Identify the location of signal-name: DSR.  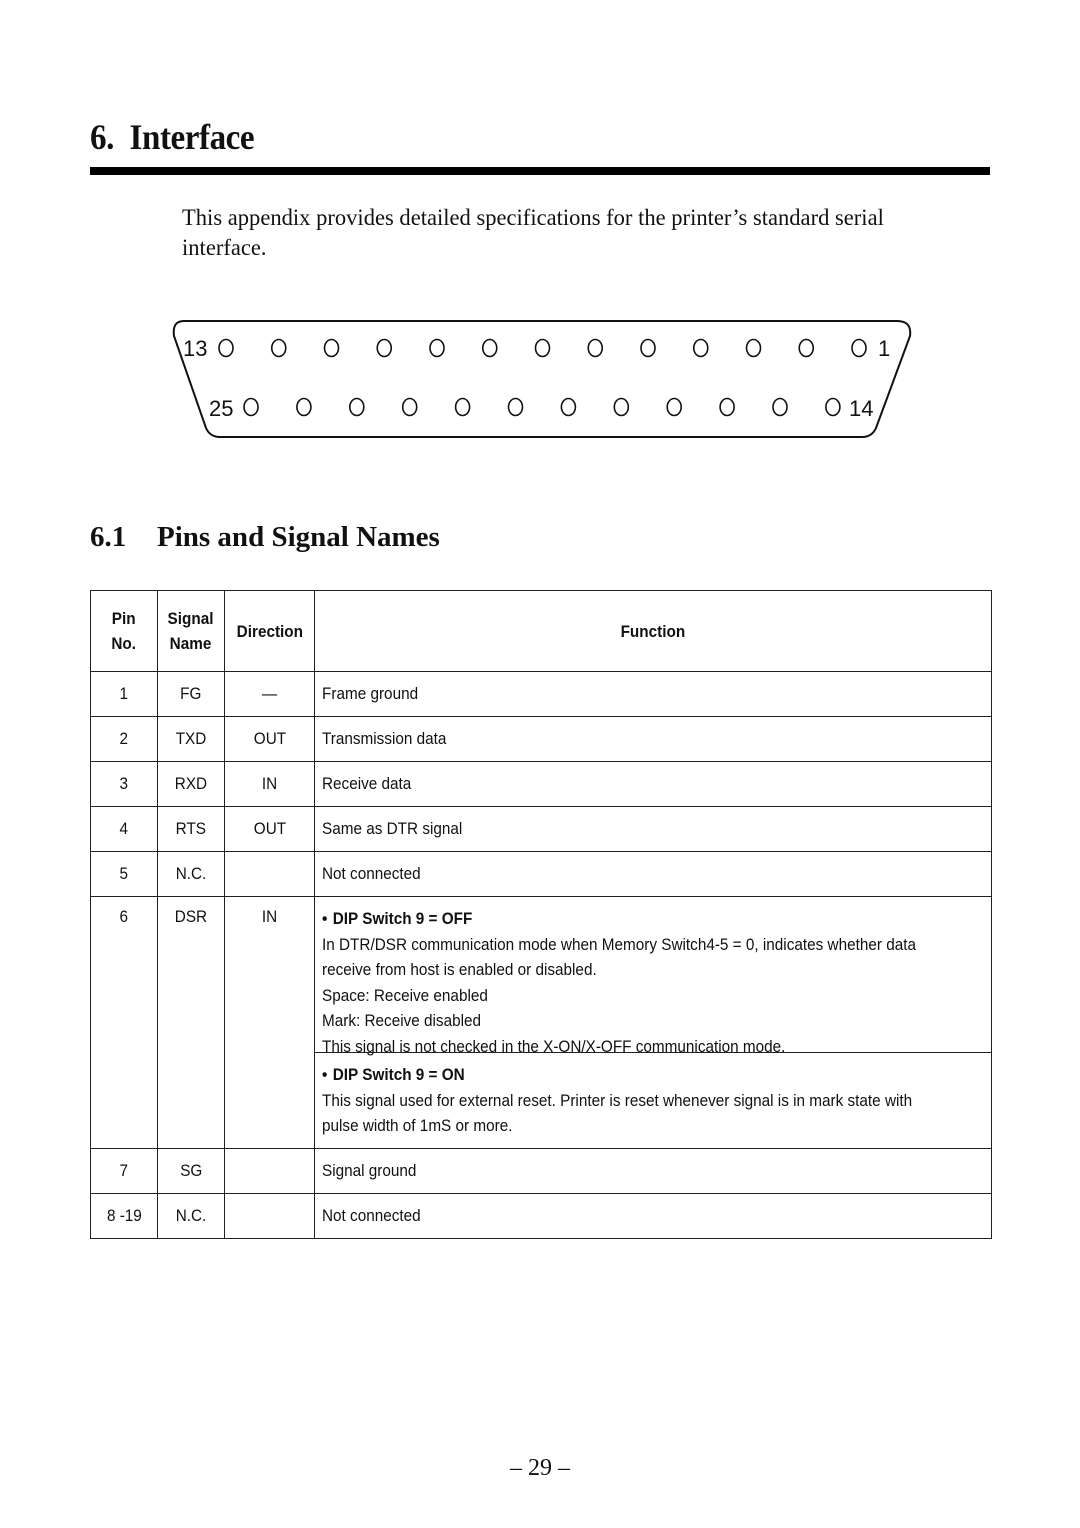
(191, 1022).